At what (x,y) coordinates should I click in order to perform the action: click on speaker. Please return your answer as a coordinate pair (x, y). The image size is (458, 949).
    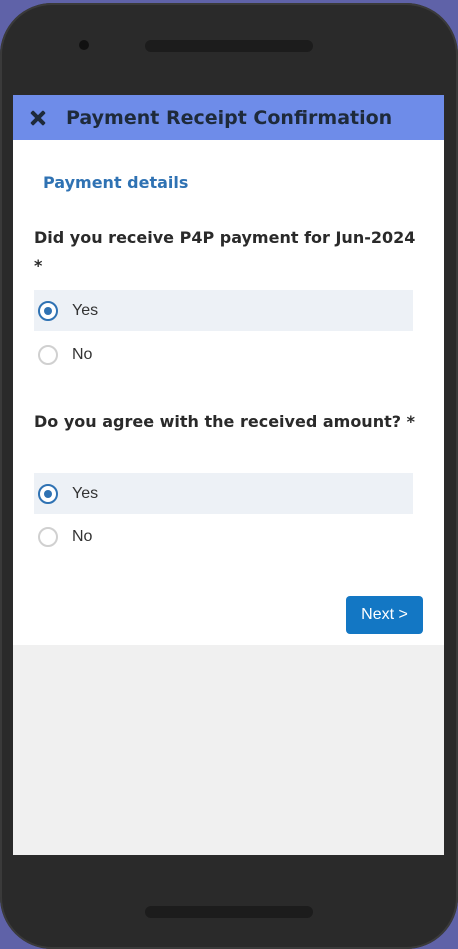
    Looking at the image, I should click on (229, 46).